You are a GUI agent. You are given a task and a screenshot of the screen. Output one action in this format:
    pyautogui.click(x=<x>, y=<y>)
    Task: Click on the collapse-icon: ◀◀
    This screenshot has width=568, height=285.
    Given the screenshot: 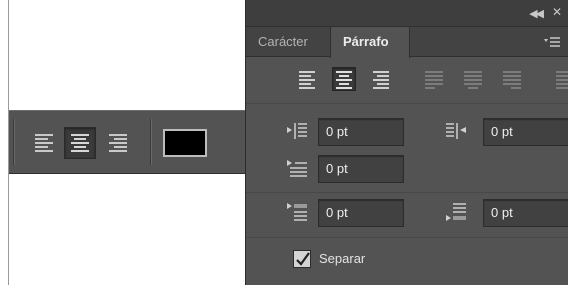 What is the action you would take?
    pyautogui.click(x=536, y=13)
    